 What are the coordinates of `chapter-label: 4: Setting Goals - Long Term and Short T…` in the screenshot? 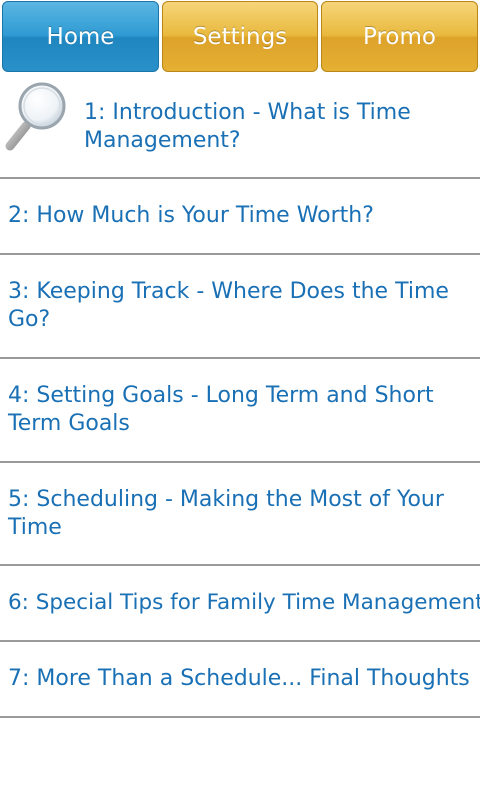 It's located at (221, 409).